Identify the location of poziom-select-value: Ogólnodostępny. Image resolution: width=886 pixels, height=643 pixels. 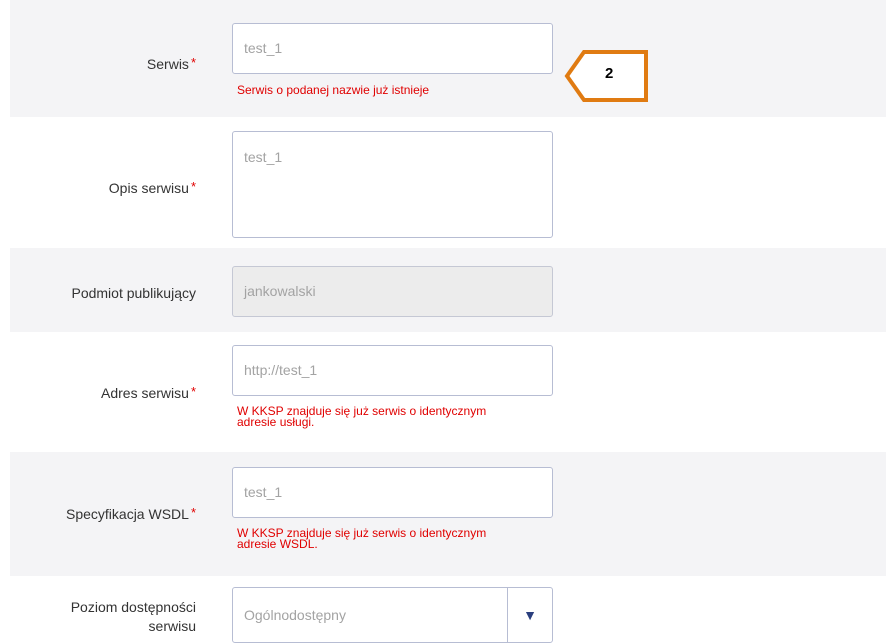
(295, 615).